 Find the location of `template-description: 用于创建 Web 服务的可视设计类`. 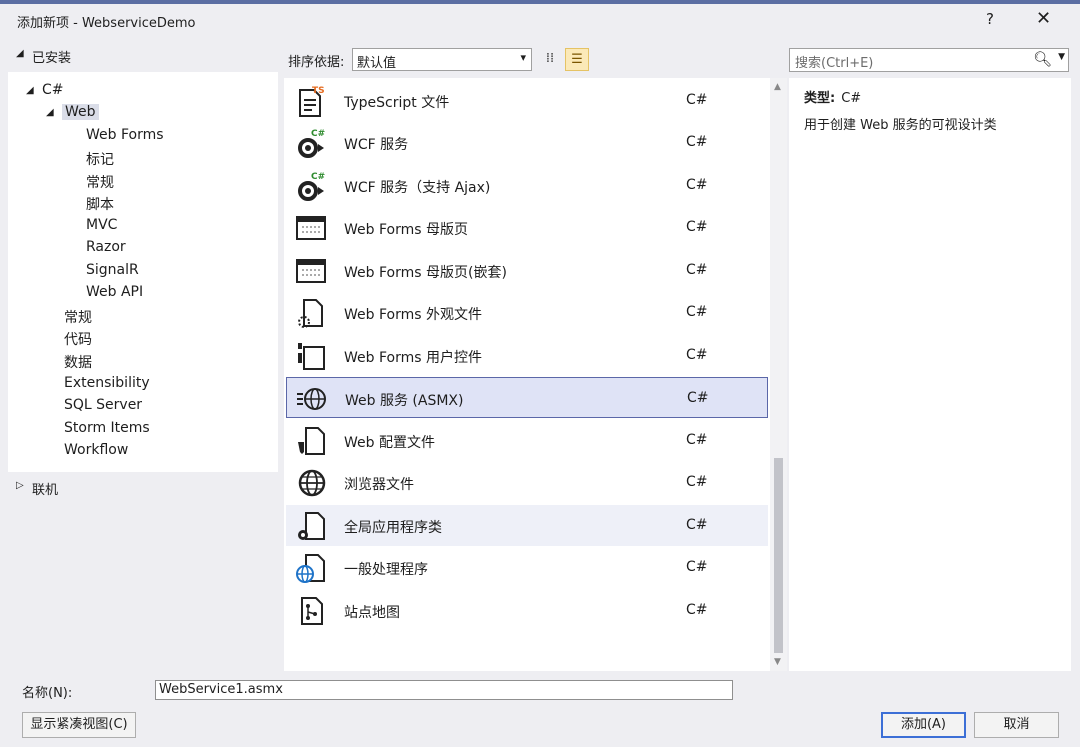

template-description: 用于创建 Web 服务的可视设计类 is located at coordinates (900, 125).